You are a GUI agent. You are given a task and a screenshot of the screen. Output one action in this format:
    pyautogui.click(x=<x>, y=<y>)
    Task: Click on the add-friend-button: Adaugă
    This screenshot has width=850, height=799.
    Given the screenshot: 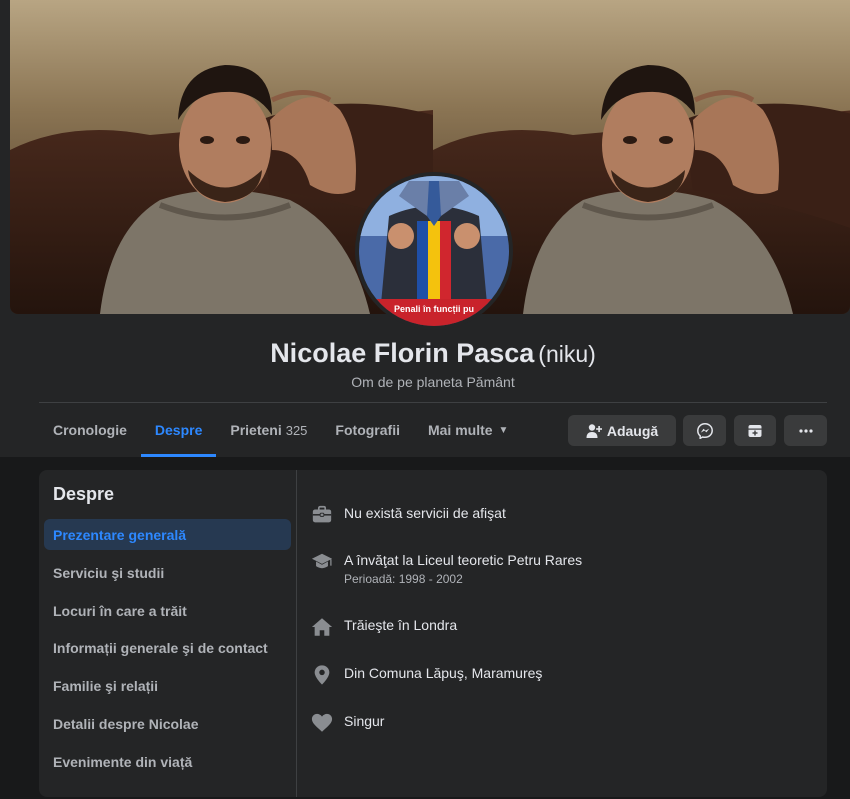 What is the action you would take?
    pyautogui.click(x=622, y=430)
    